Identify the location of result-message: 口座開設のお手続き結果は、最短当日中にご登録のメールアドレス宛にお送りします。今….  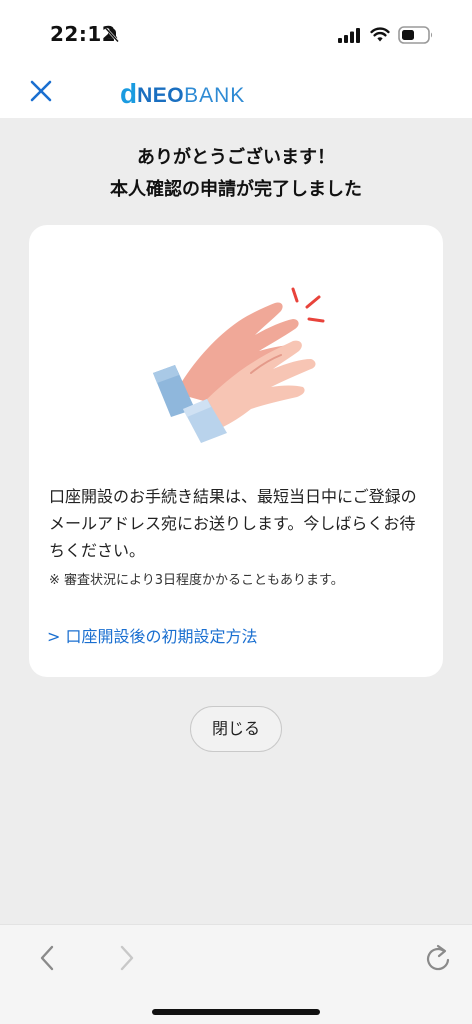
(233, 523).